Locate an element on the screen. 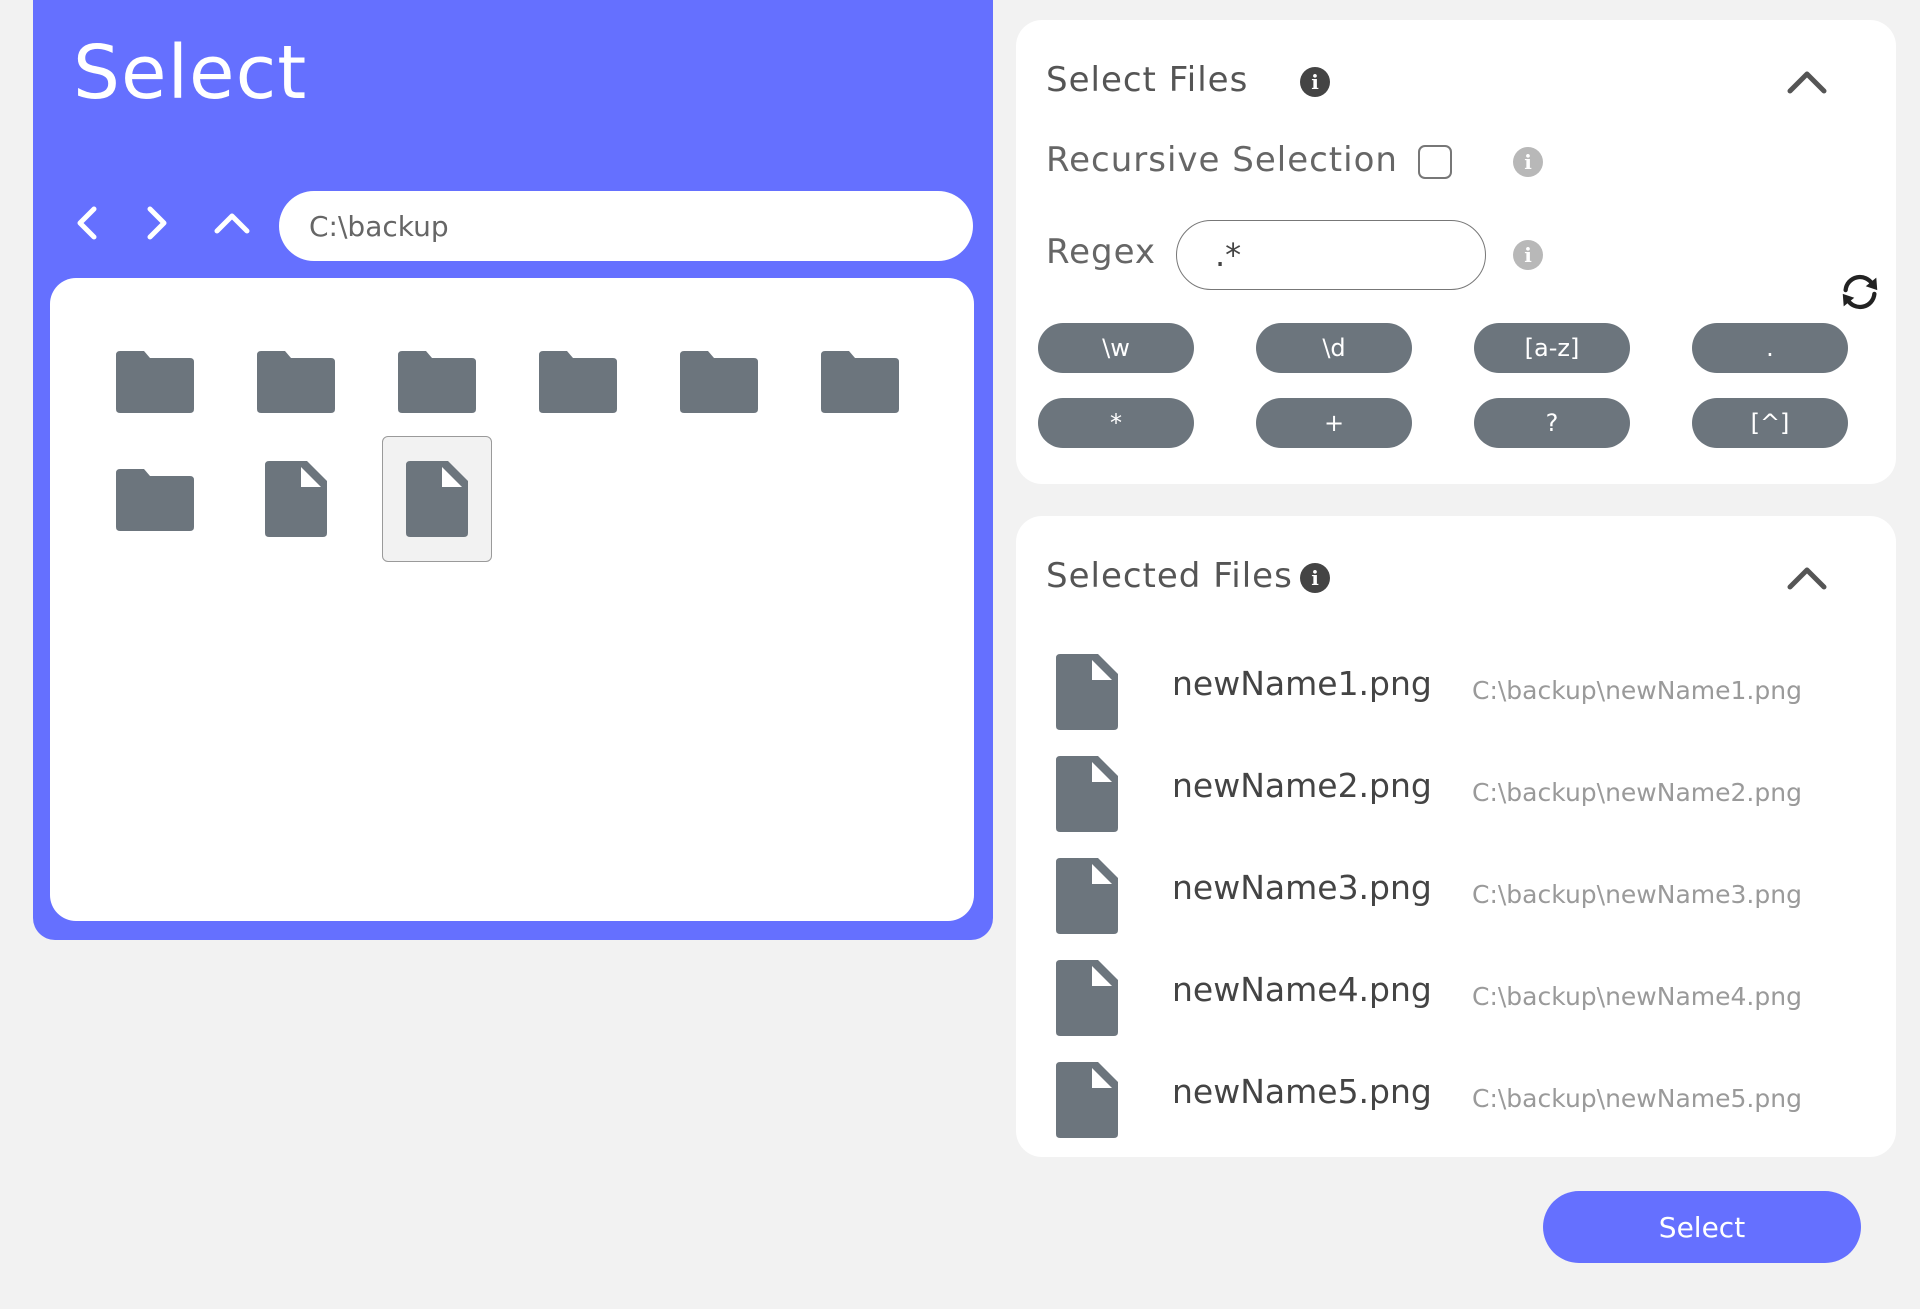 Image resolution: width=1920 pixels, height=1309 pixels. regex-chip: \w is located at coordinates (1116, 348).